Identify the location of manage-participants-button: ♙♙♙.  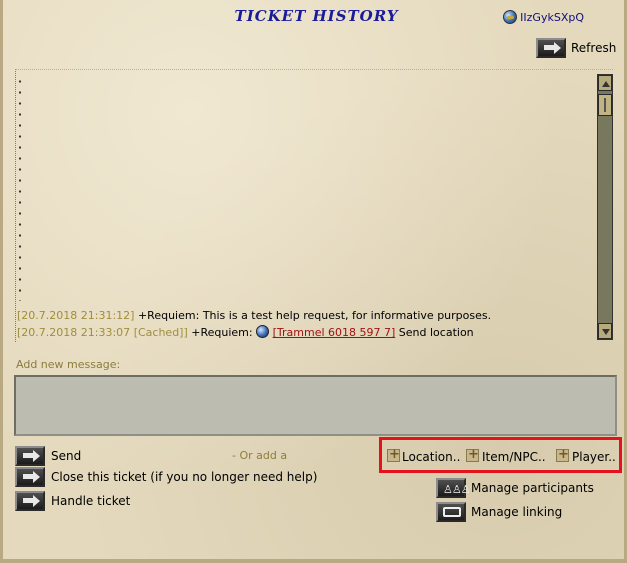
(453, 488).